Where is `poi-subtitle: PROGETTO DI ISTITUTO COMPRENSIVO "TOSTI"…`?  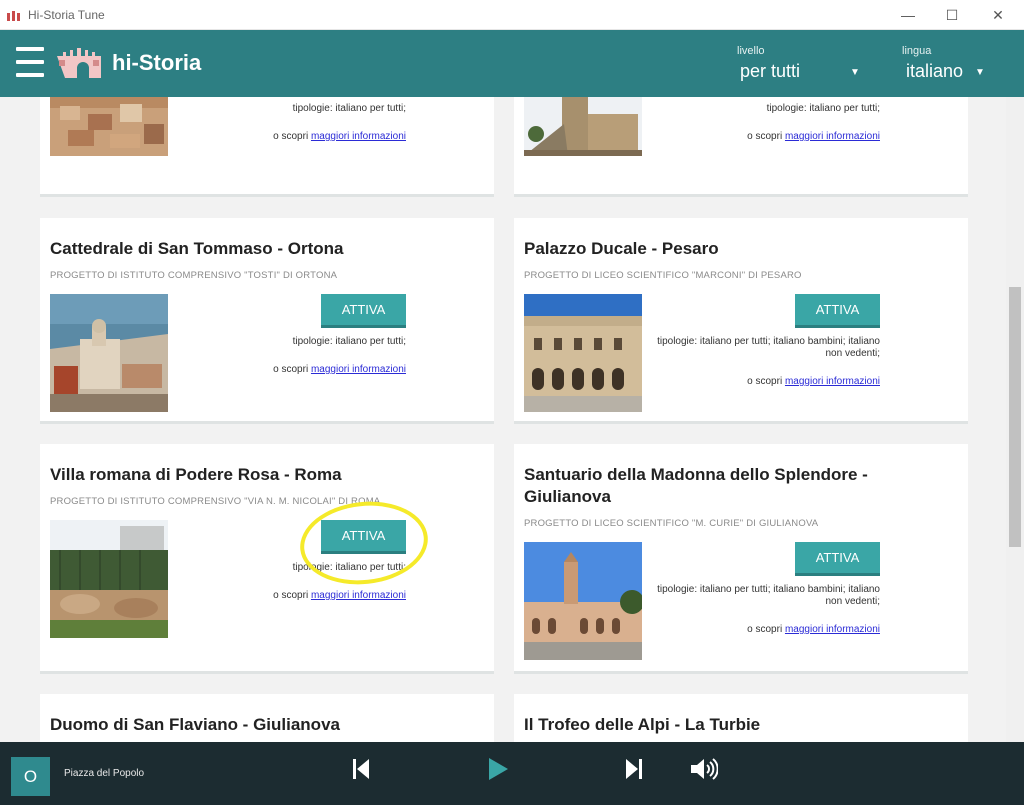
poi-subtitle: PROGETTO DI ISTITUTO COMPRENSIVO "TOSTI"… is located at coordinates (194, 275).